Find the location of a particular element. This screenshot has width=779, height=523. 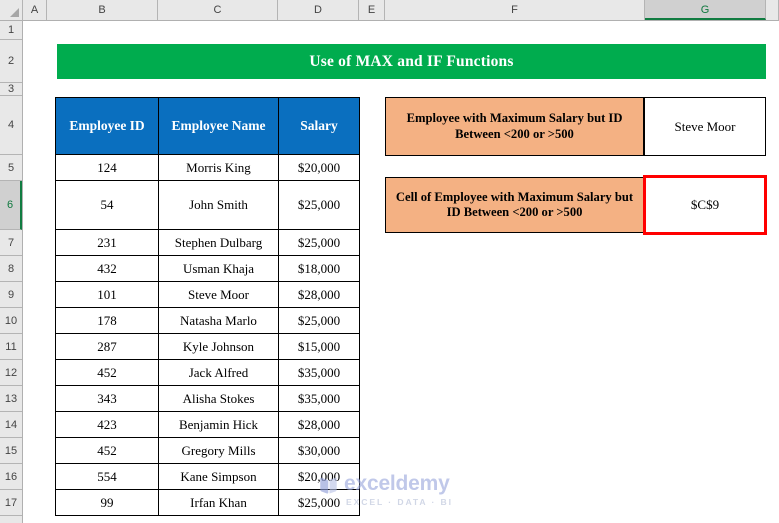

table-header-row: Employee ID Employee Name Salary is located at coordinates (207, 126).